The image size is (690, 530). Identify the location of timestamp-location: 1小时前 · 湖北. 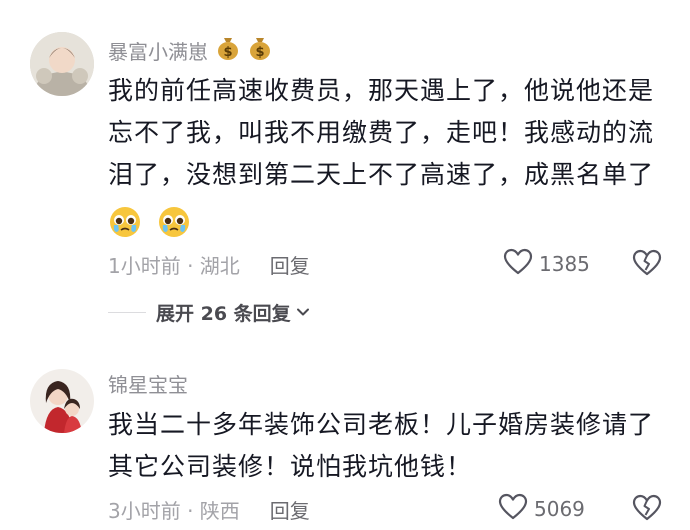
(174, 265).